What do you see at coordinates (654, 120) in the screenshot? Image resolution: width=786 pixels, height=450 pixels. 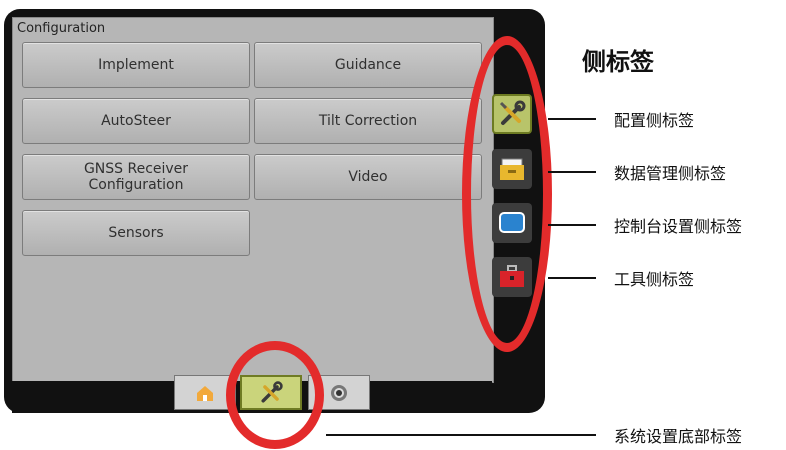 I see `config-side-tab-label: 配置侧标签` at bounding box center [654, 120].